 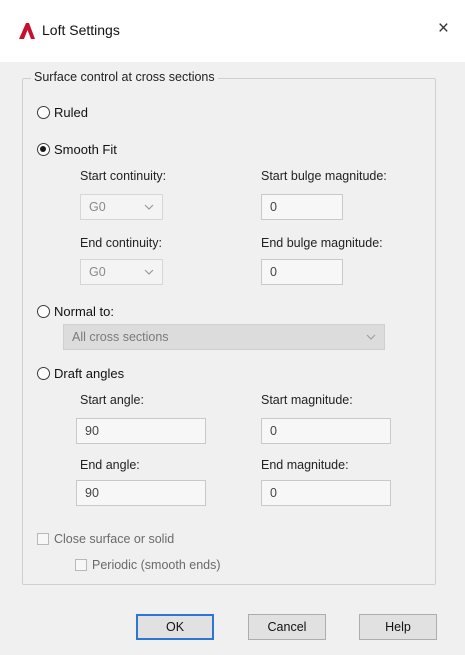 I want to click on draft-angles-radio: Draft angles, so click(x=80, y=373).